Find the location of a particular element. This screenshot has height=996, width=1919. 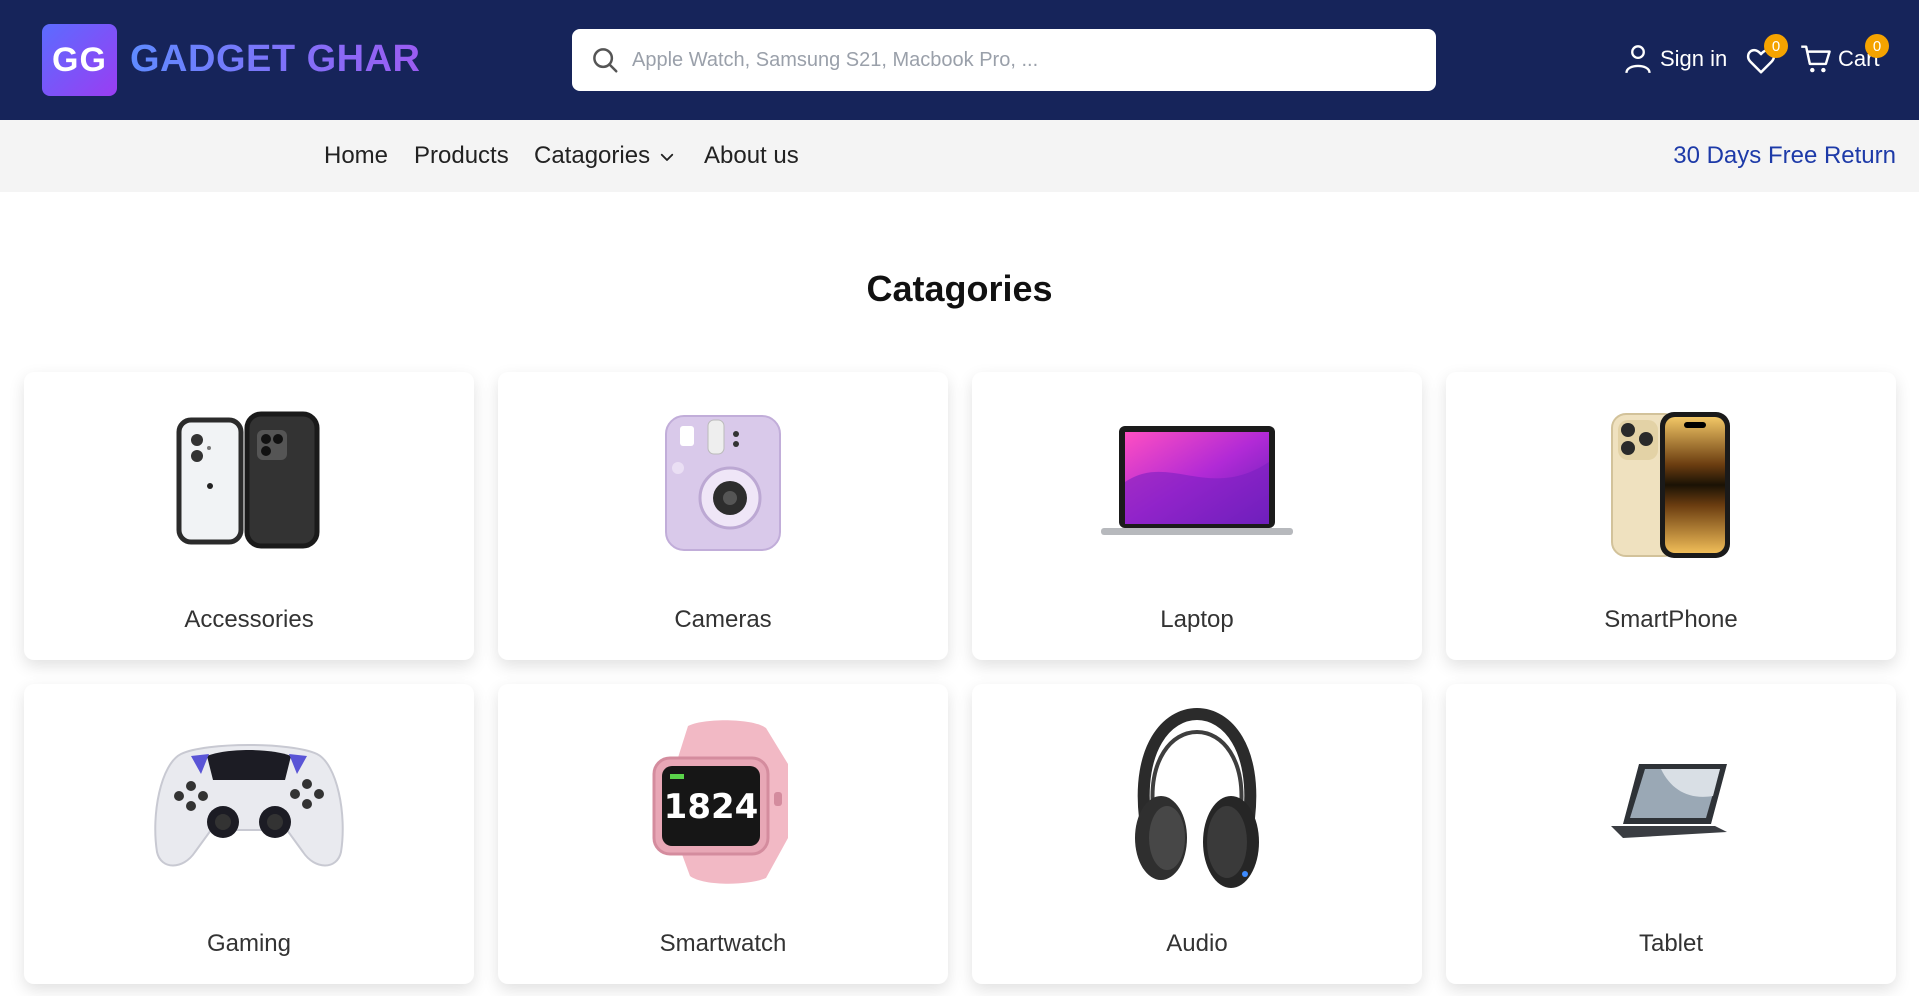

laptop-icon is located at coordinates (1197, 480).